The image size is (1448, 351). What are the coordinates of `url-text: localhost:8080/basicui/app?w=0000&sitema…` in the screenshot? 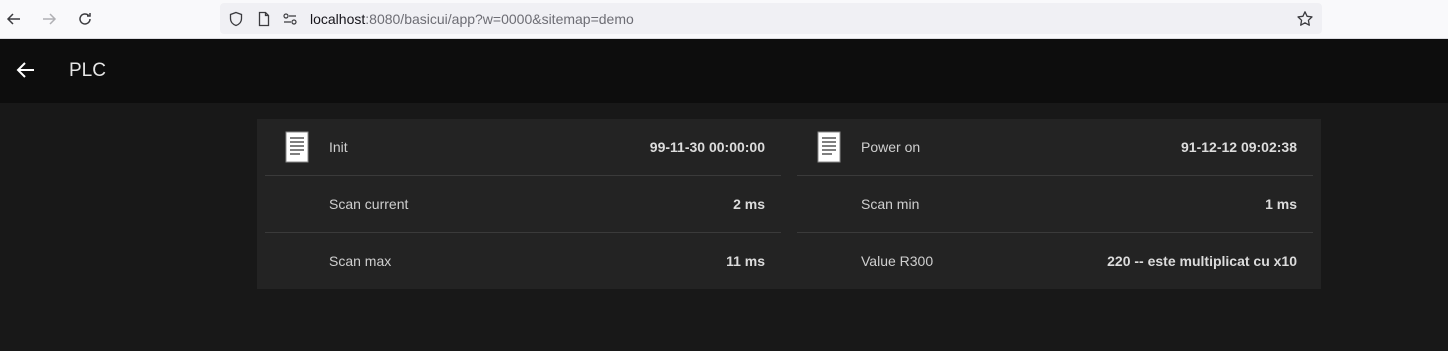 It's located at (472, 19).